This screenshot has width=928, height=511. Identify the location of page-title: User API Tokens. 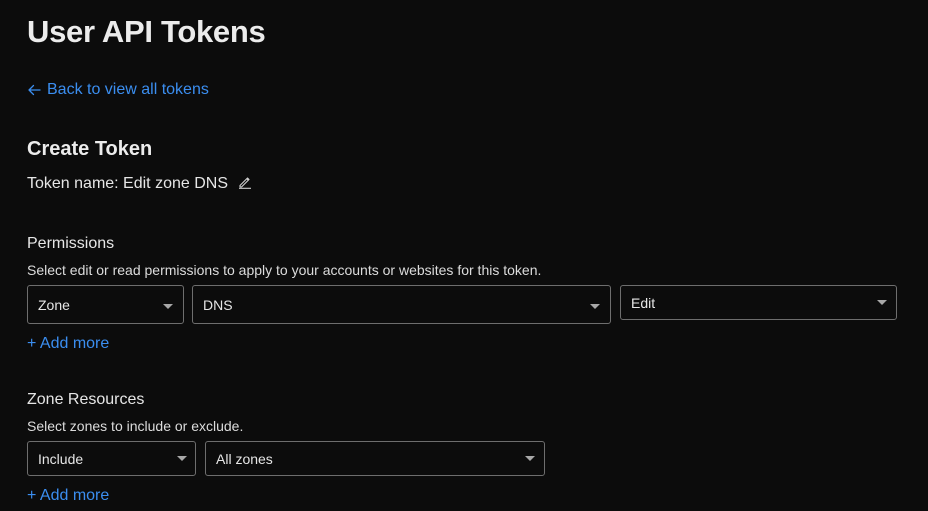
(146, 31).